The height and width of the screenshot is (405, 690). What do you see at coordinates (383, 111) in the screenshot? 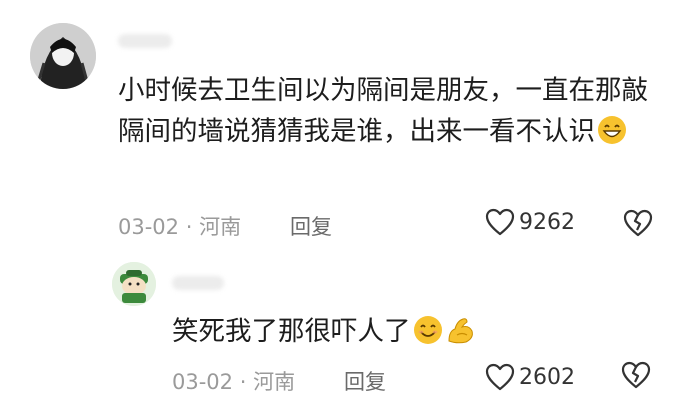
I see `comment-body: 小时候去卫生间以为隔间是朋友，一直在那敲隔间的墙说猜猜我是谁，出来一看不认识` at bounding box center [383, 111].